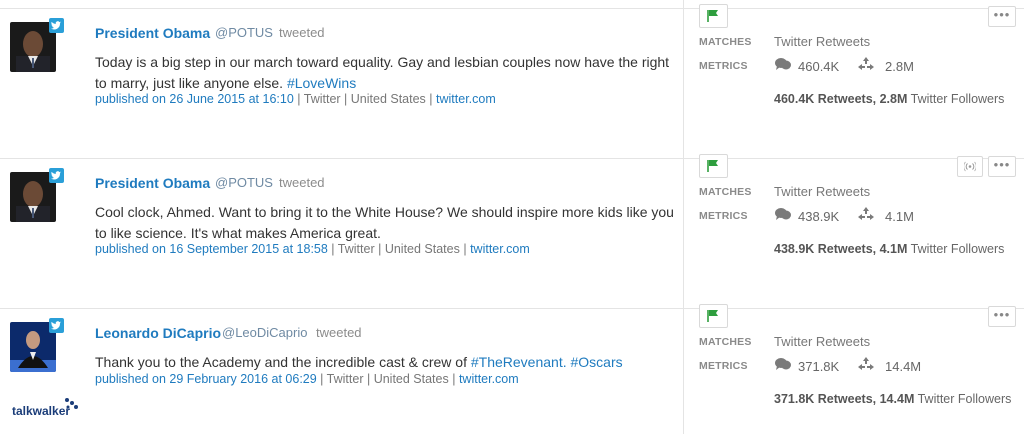 The height and width of the screenshot is (448, 1024). Describe the element at coordinates (158, 333) in the screenshot. I see `author-name: Leonardo DiCaprio` at that location.